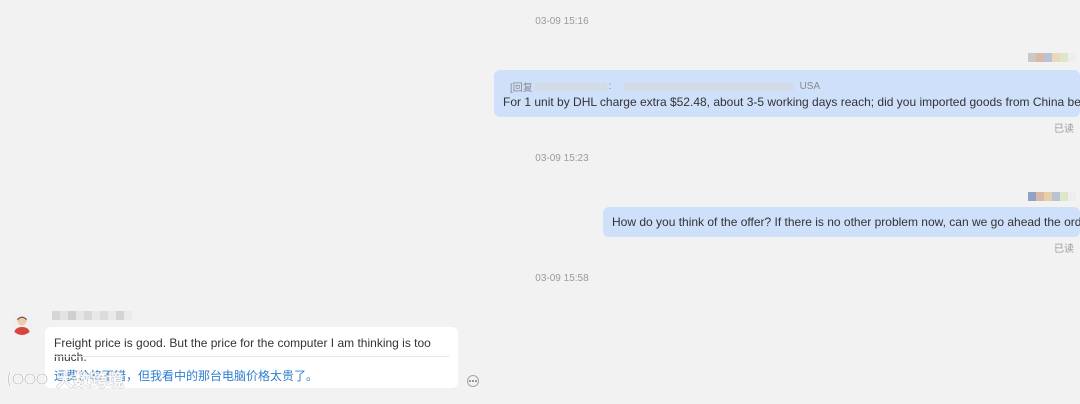 This screenshot has width=1080, height=404. What do you see at coordinates (562, 278) in the screenshot?
I see `timestamp: 03-09 15:58` at bounding box center [562, 278].